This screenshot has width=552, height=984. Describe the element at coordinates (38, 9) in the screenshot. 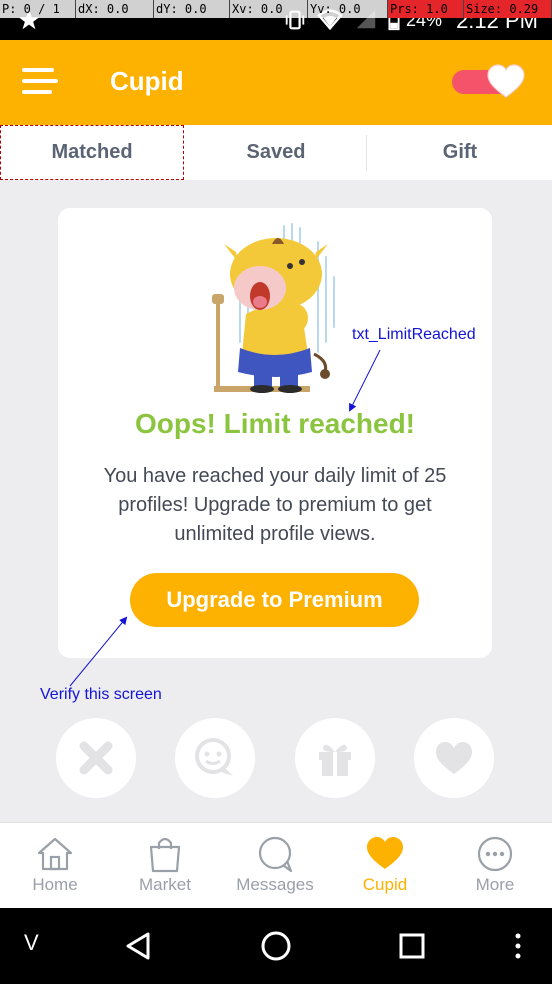

I see `debug-pointer: P: 0 / 1` at that location.